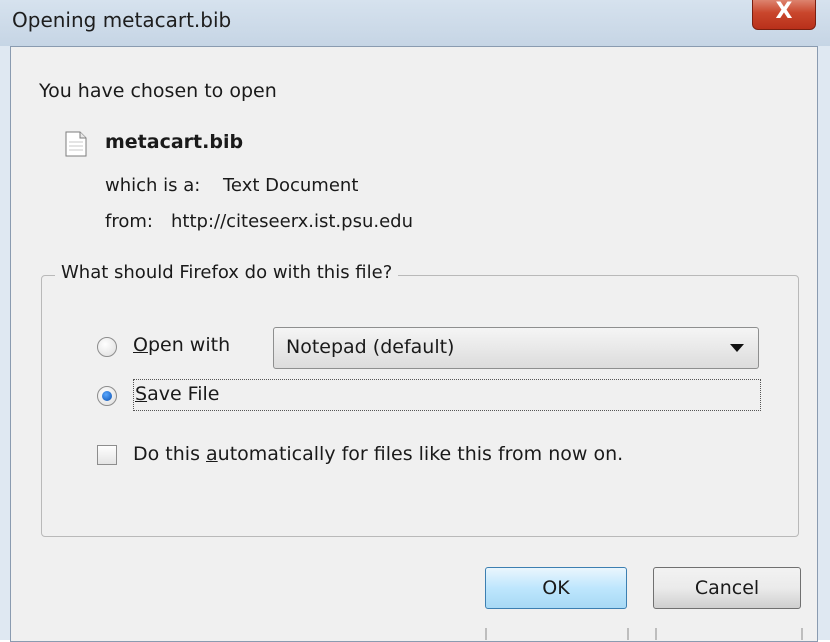 This screenshot has width=830, height=642. Describe the element at coordinates (644, 634) in the screenshot. I see `clipped-button-row` at that location.